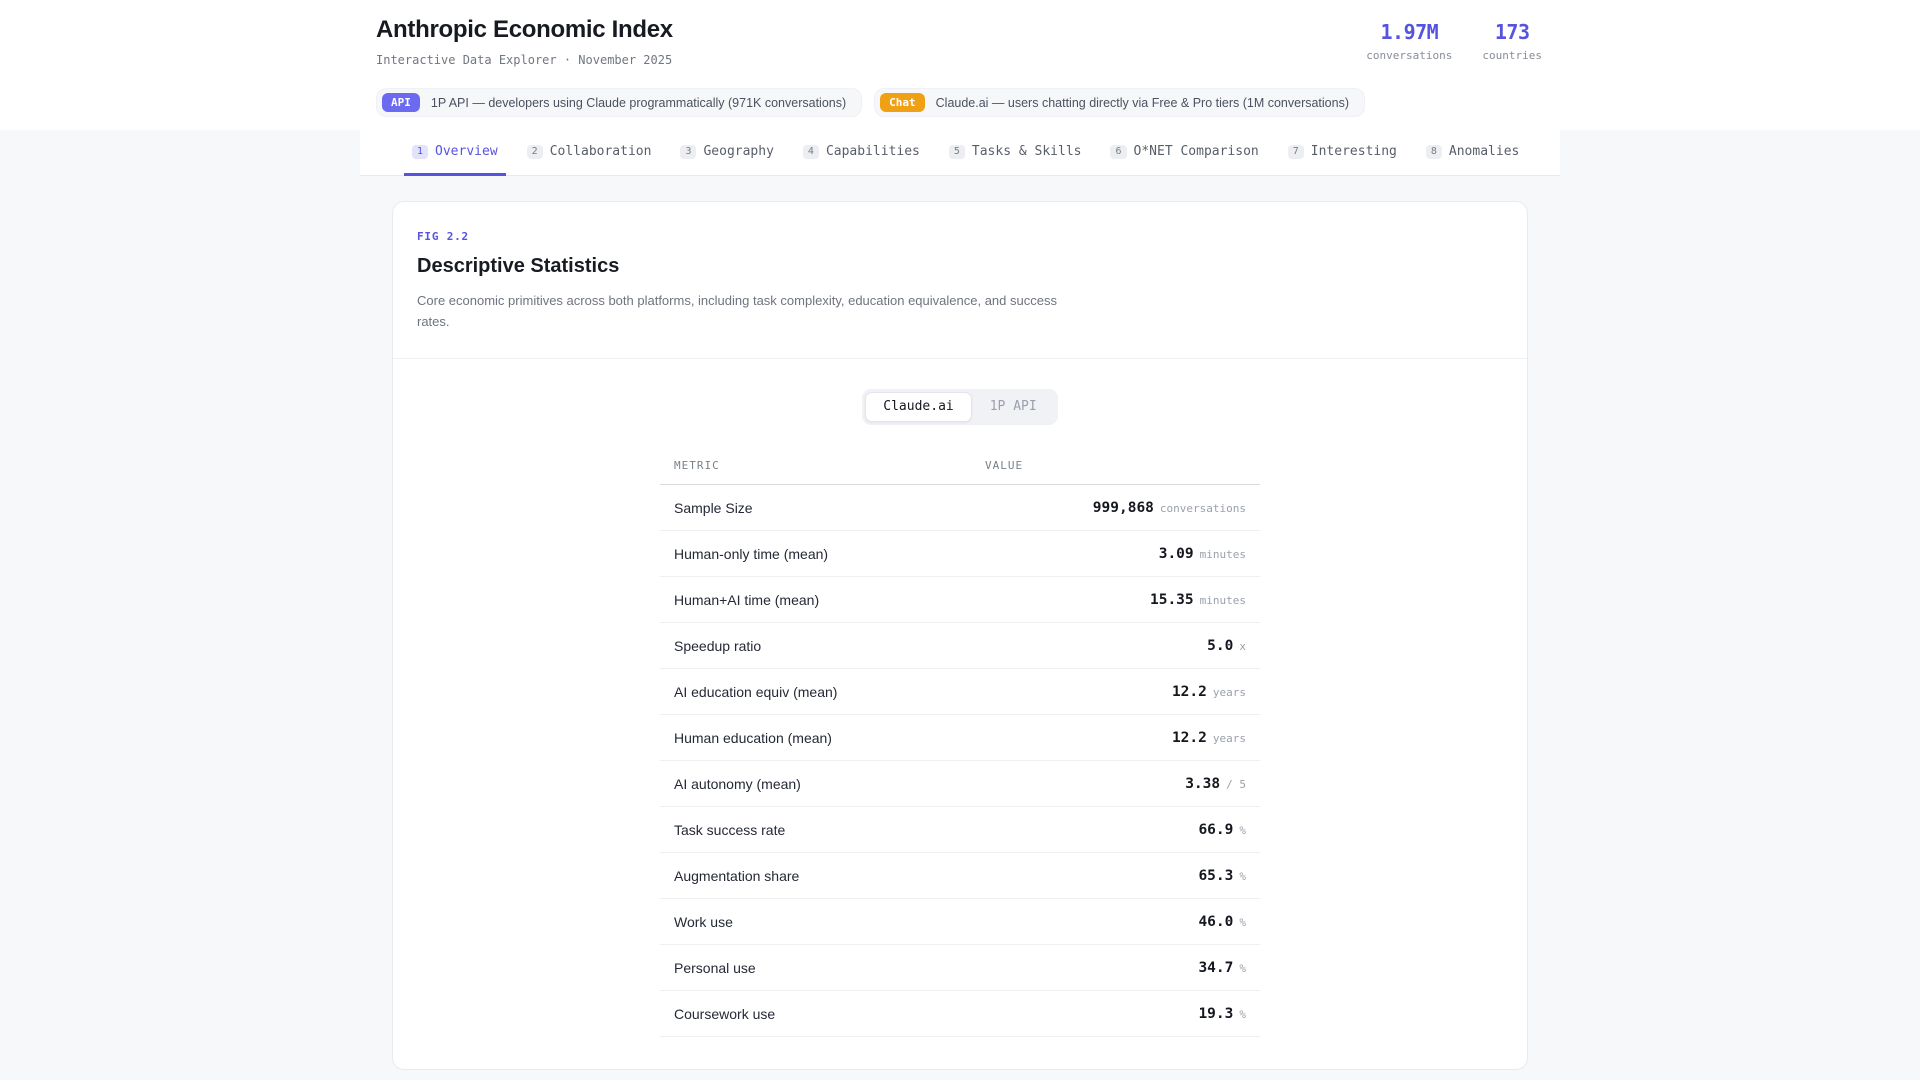 The width and height of the screenshot is (1920, 1080). Describe the element at coordinates (1342, 153) in the screenshot. I see `tab-interesting: 7 Interesting` at that location.